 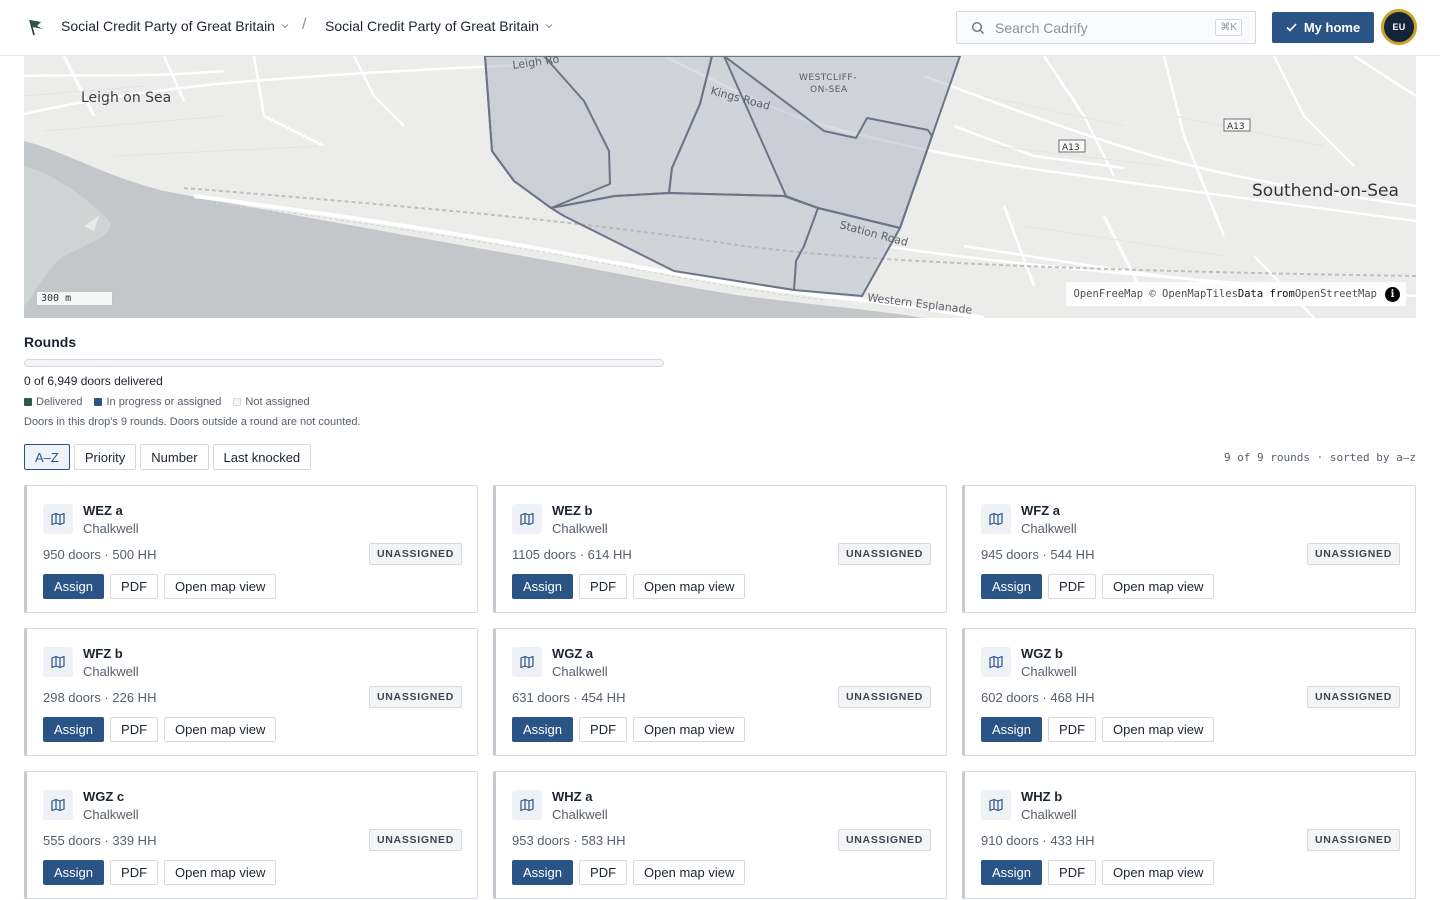 I want to click on flag-logo-icon, so click(x=36, y=27).